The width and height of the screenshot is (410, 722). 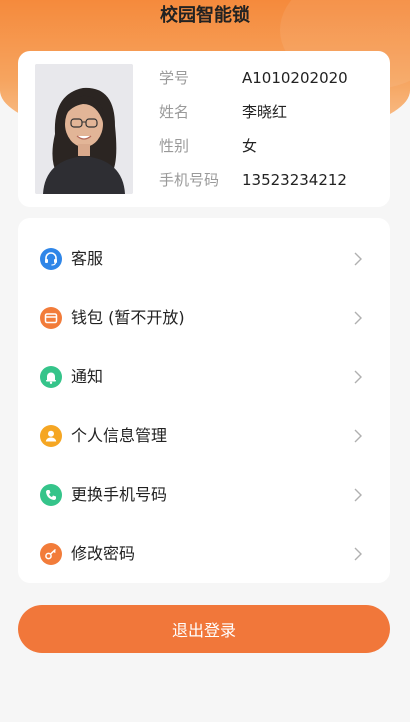 I want to click on name-label: 姓名, so click(x=174, y=112).